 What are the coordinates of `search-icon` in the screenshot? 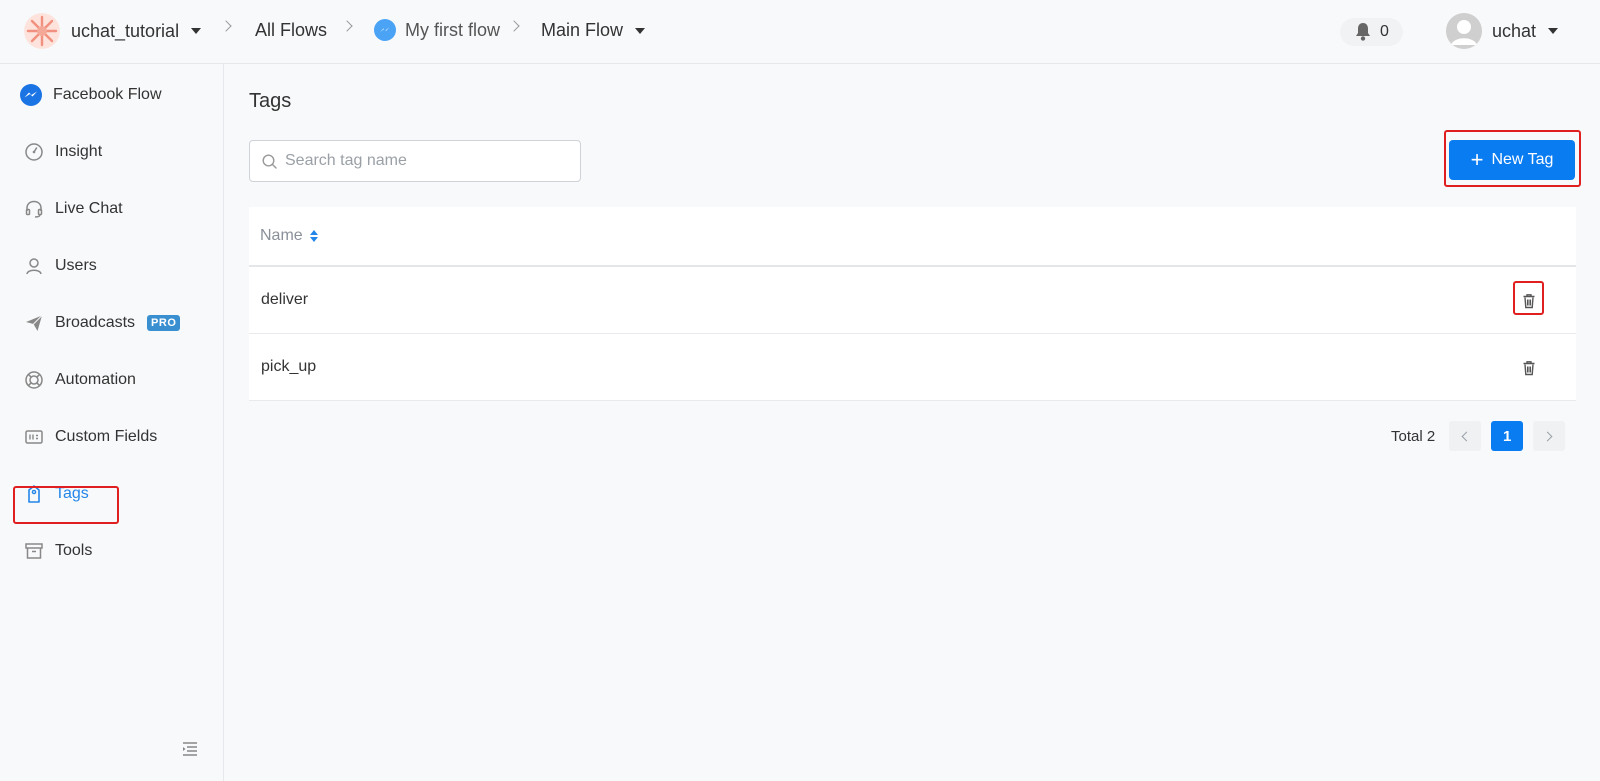 It's located at (269, 161).